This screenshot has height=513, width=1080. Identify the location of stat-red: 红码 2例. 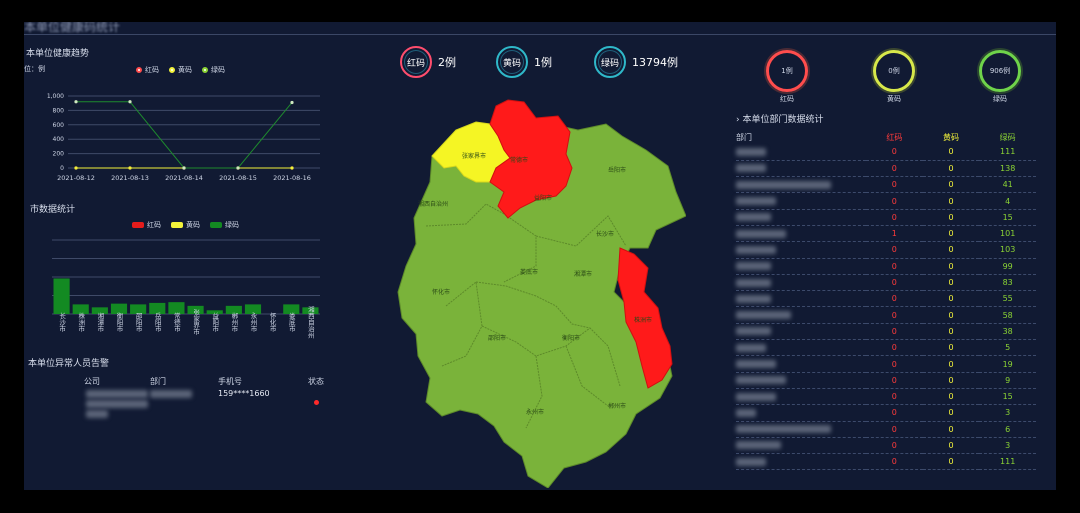
(428, 62).